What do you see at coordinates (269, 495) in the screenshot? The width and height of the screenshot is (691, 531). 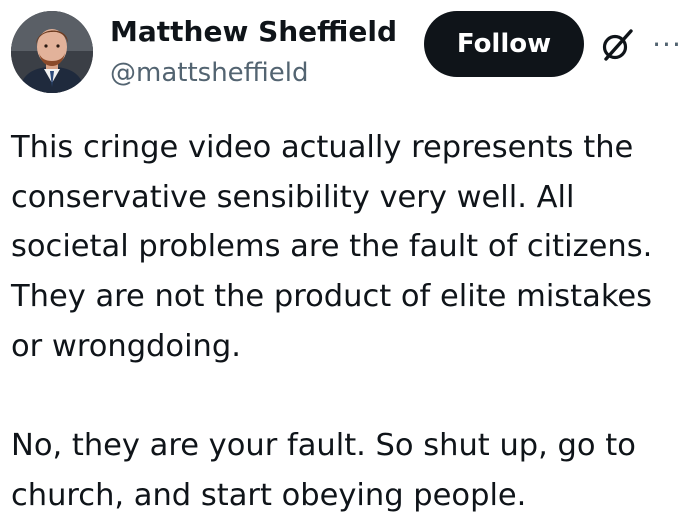 I see `tweet-line: church, and start obeying people.` at bounding box center [269, 495].